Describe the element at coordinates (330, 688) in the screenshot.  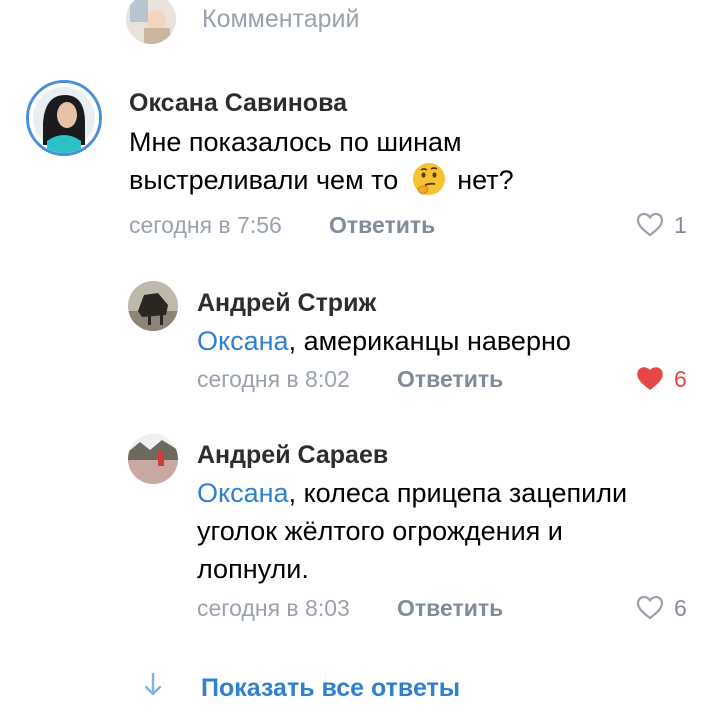
I see `show-all-replies-label: Показать все ответы` at that location.